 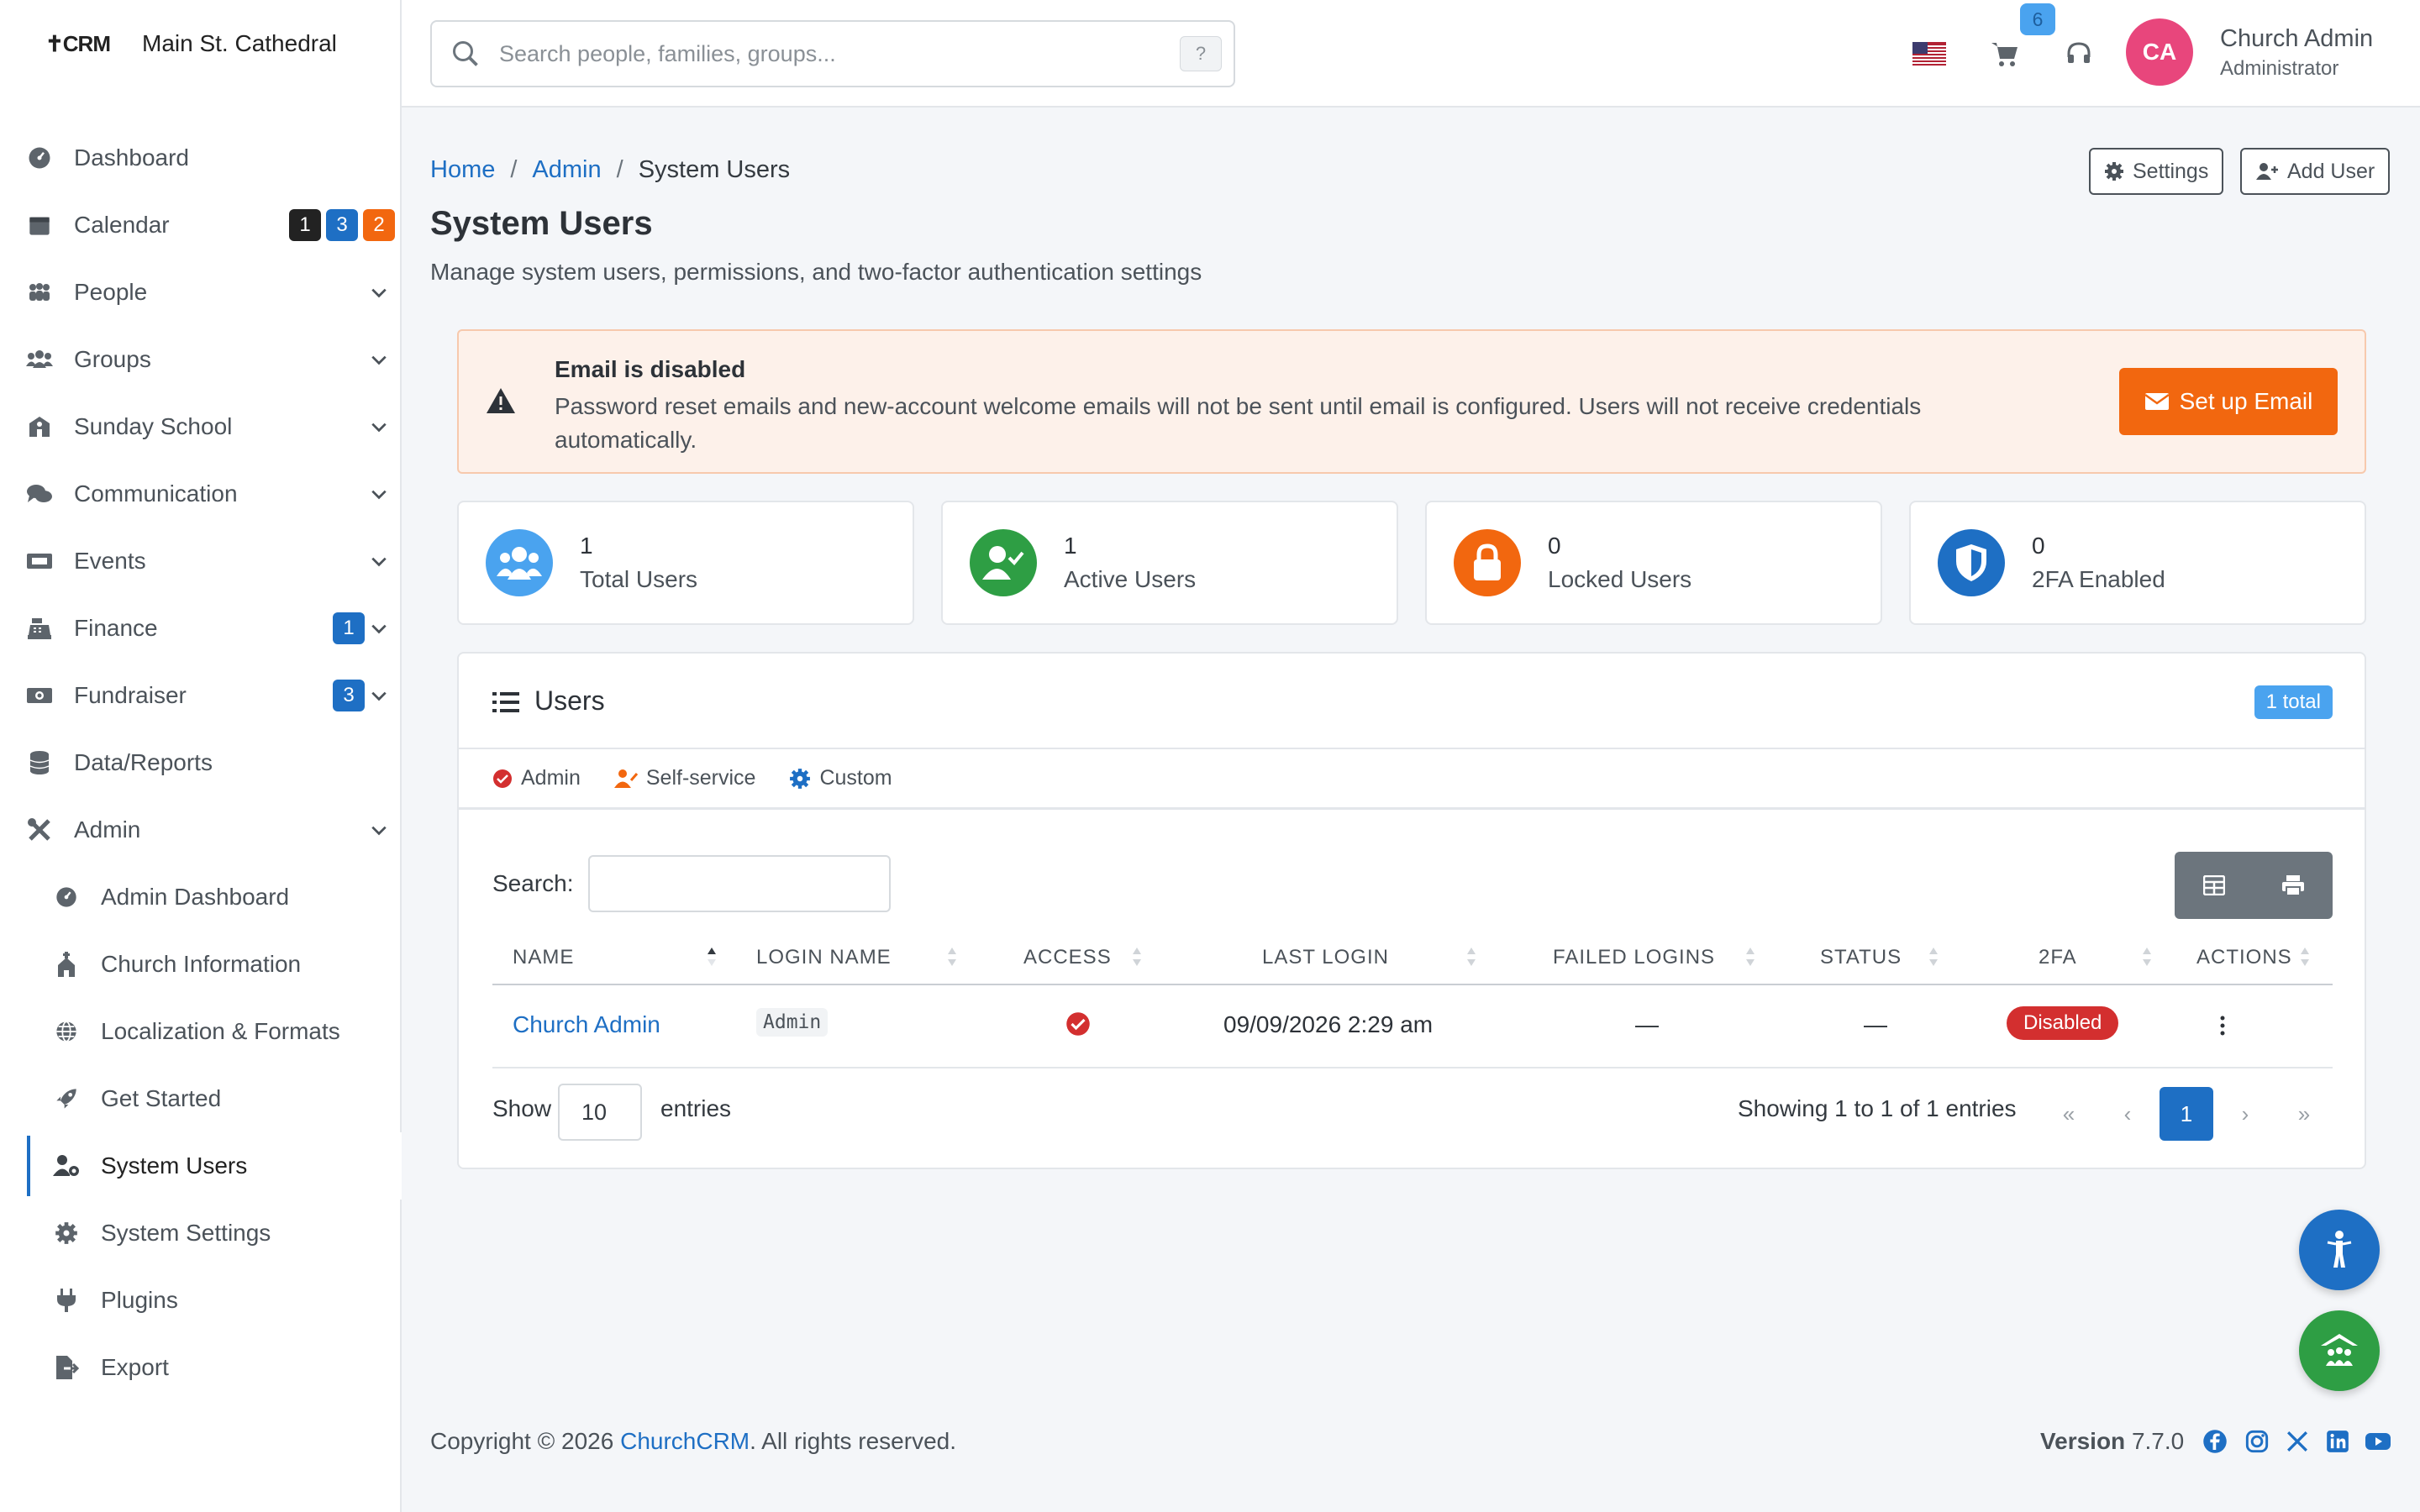 I want to click on more-actions-icon, so click(x=2222, y=1025).